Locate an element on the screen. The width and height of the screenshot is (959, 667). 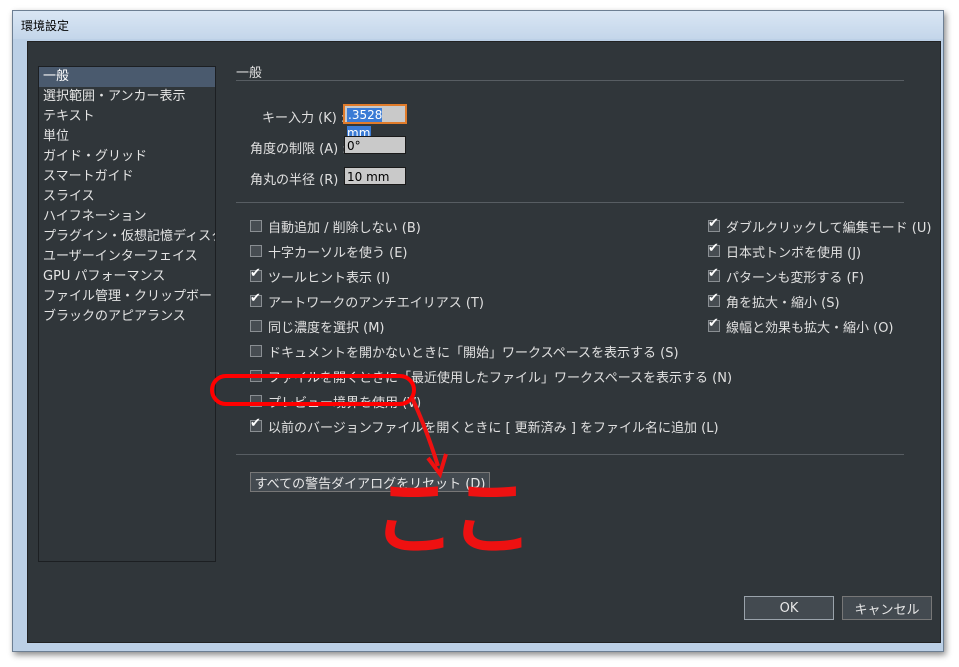
sidebar-item: プラグイン・仮想記憶ディスク is located at coordinates (127, 237).